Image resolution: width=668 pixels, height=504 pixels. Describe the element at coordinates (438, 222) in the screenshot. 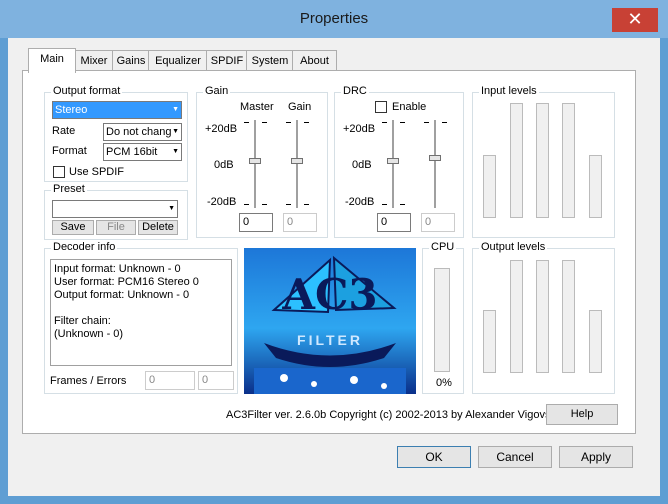

I see `drc-level-input: 0` at that location.